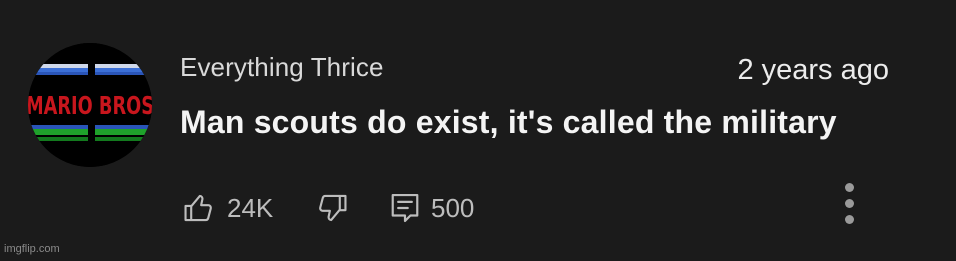 The width and height of the screenshot is (956, 261). I want to click on imgflip-watermark: imgflip.com, so click(32, 249).